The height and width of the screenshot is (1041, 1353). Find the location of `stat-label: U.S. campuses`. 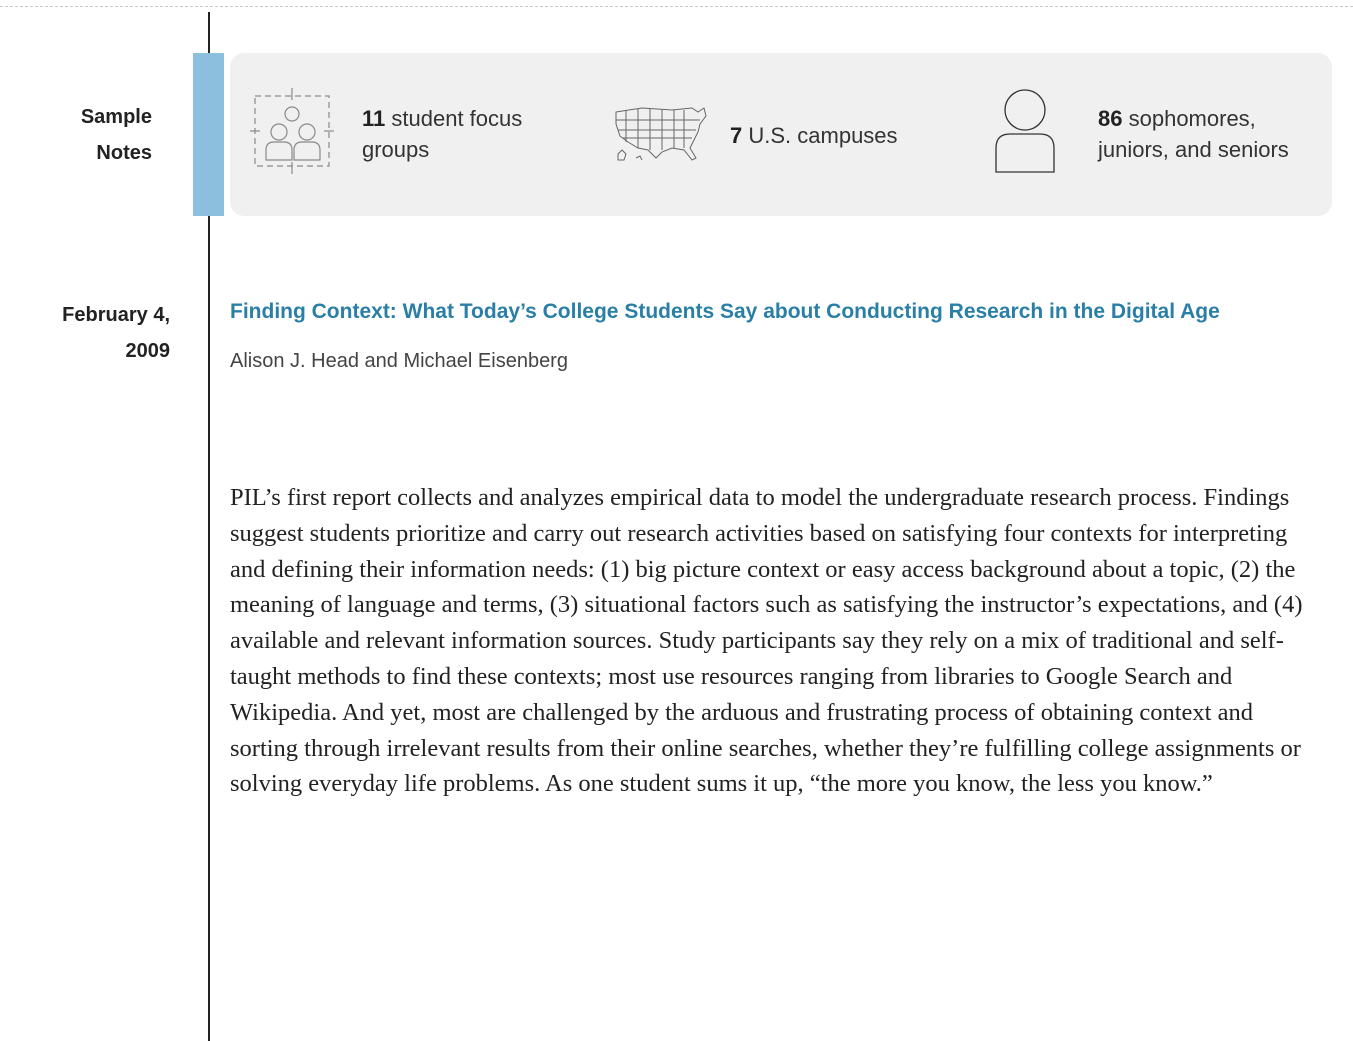

stat-label: U.S. campuses is located at coordinates (823, 135).